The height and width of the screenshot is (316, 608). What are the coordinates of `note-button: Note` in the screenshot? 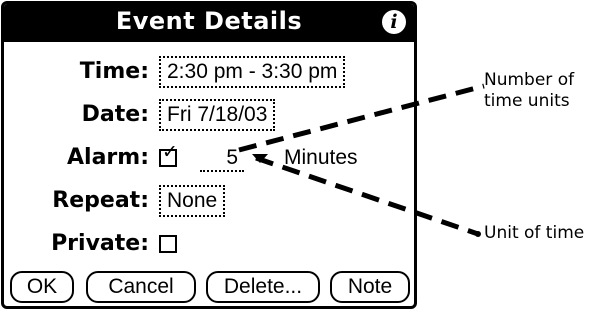 It's located at (370, 287).